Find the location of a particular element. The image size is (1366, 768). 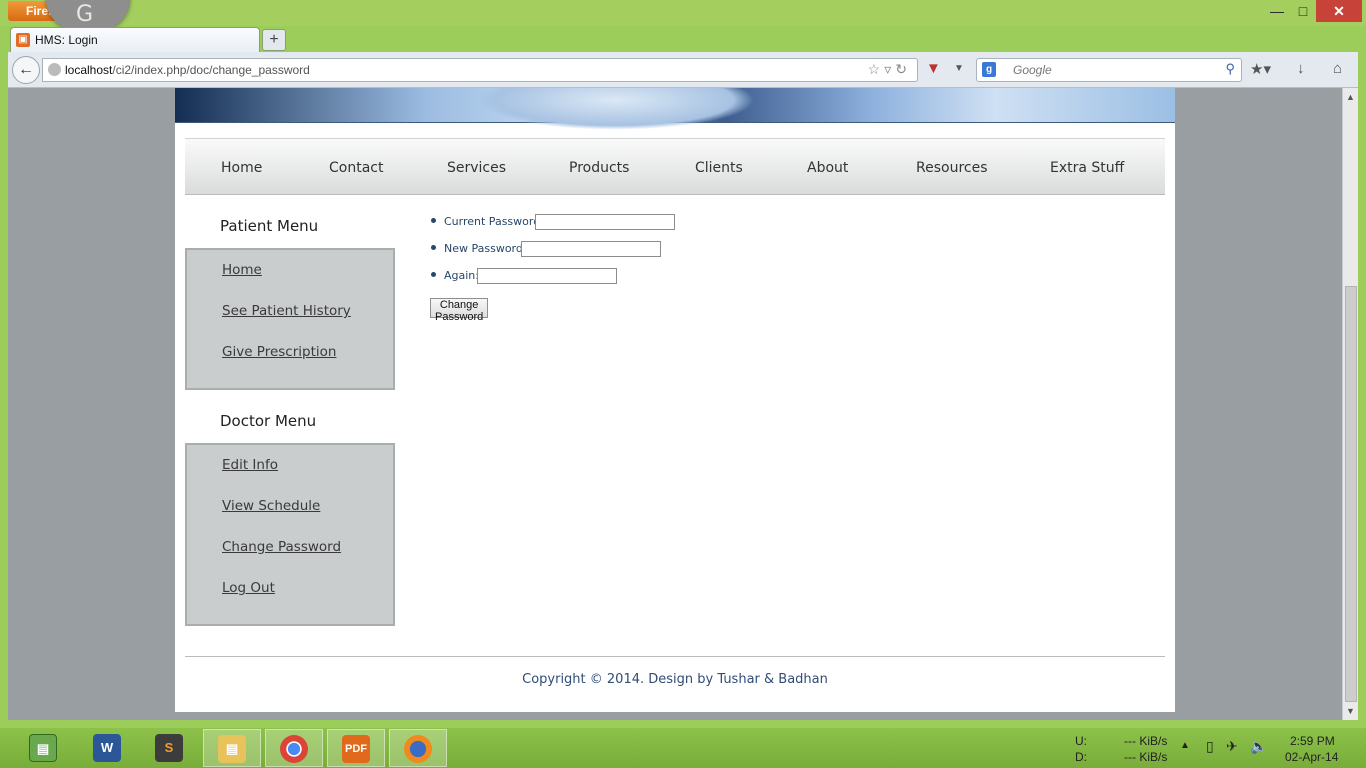

url-actions: ☆▿↻ is located at coordinates (889, 69).